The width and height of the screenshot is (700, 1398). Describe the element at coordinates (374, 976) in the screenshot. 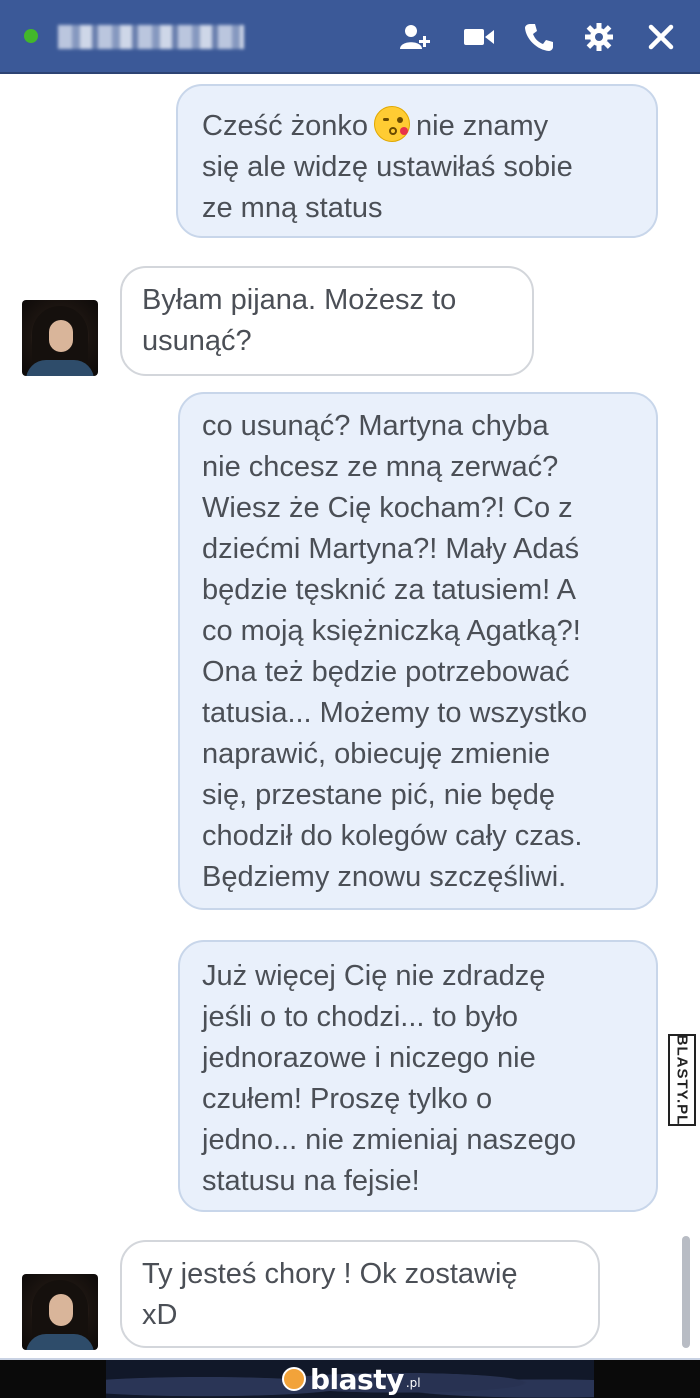

I see `message-line: Już więcej Cię nie zdradzę` at that location.